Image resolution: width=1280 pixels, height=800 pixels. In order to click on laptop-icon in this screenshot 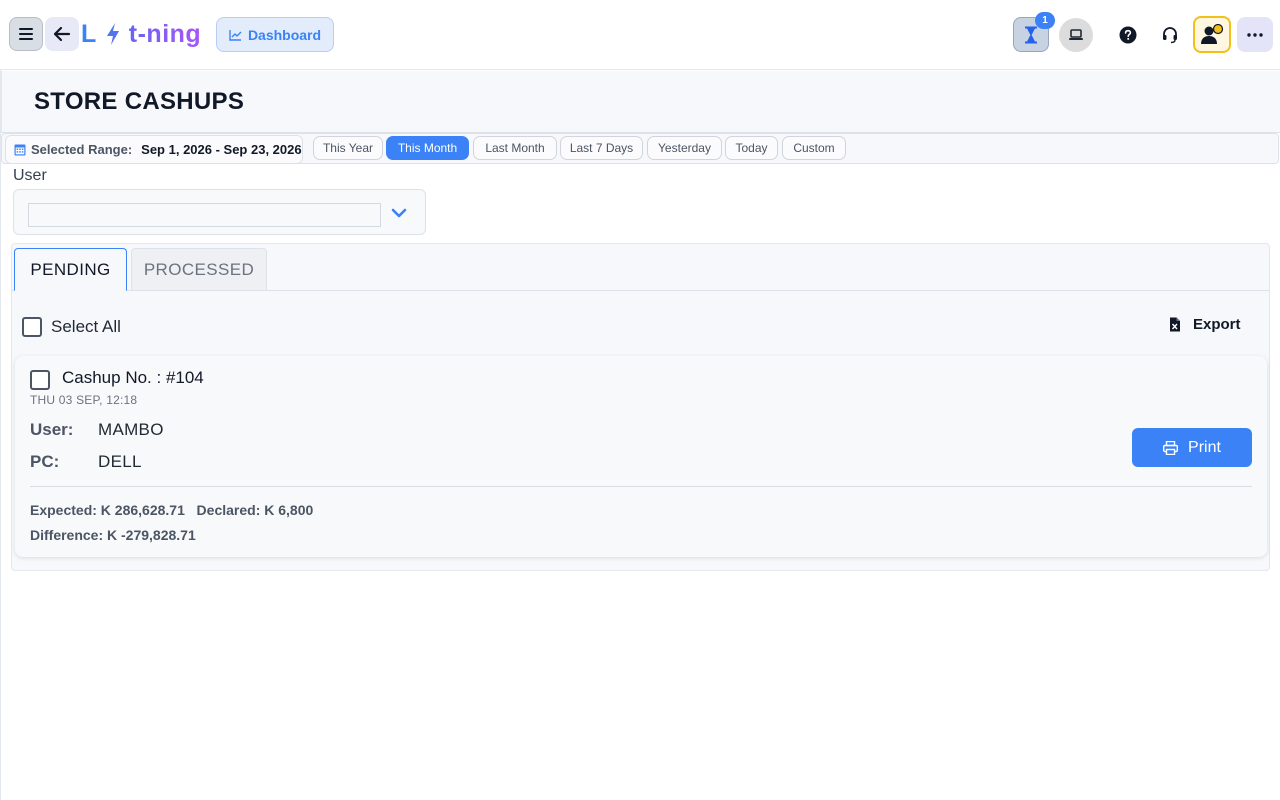, I will do `click(1076, 34)`.